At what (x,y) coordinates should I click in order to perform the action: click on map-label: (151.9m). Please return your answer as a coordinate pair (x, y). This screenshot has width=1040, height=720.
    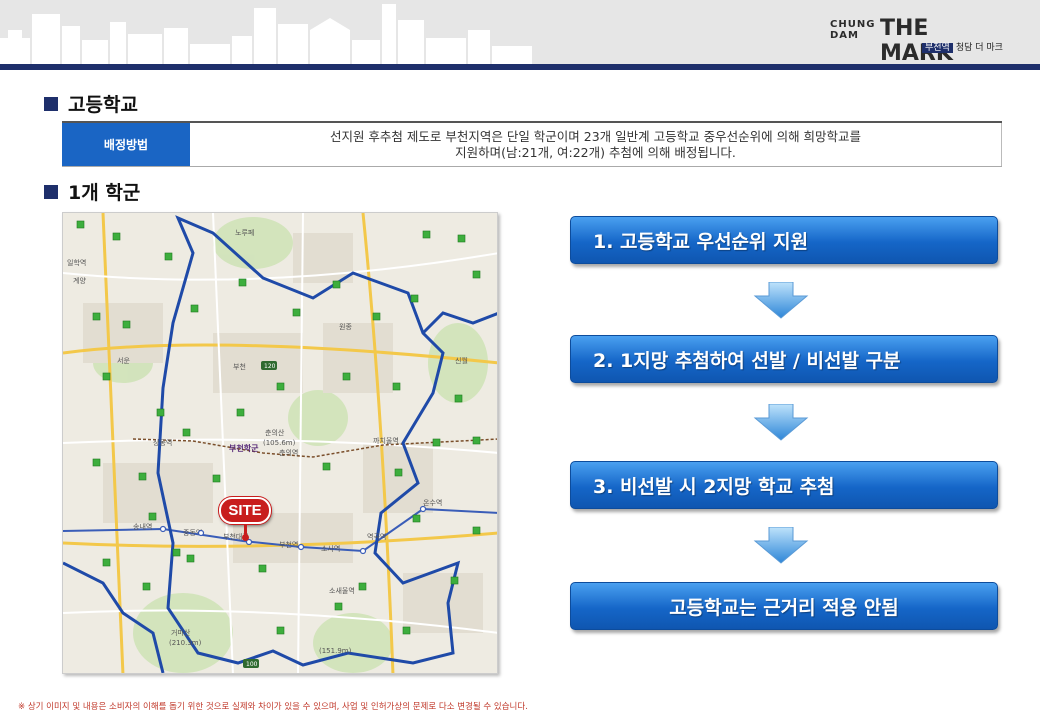
    Looking at the image, I should click on (335, 651).